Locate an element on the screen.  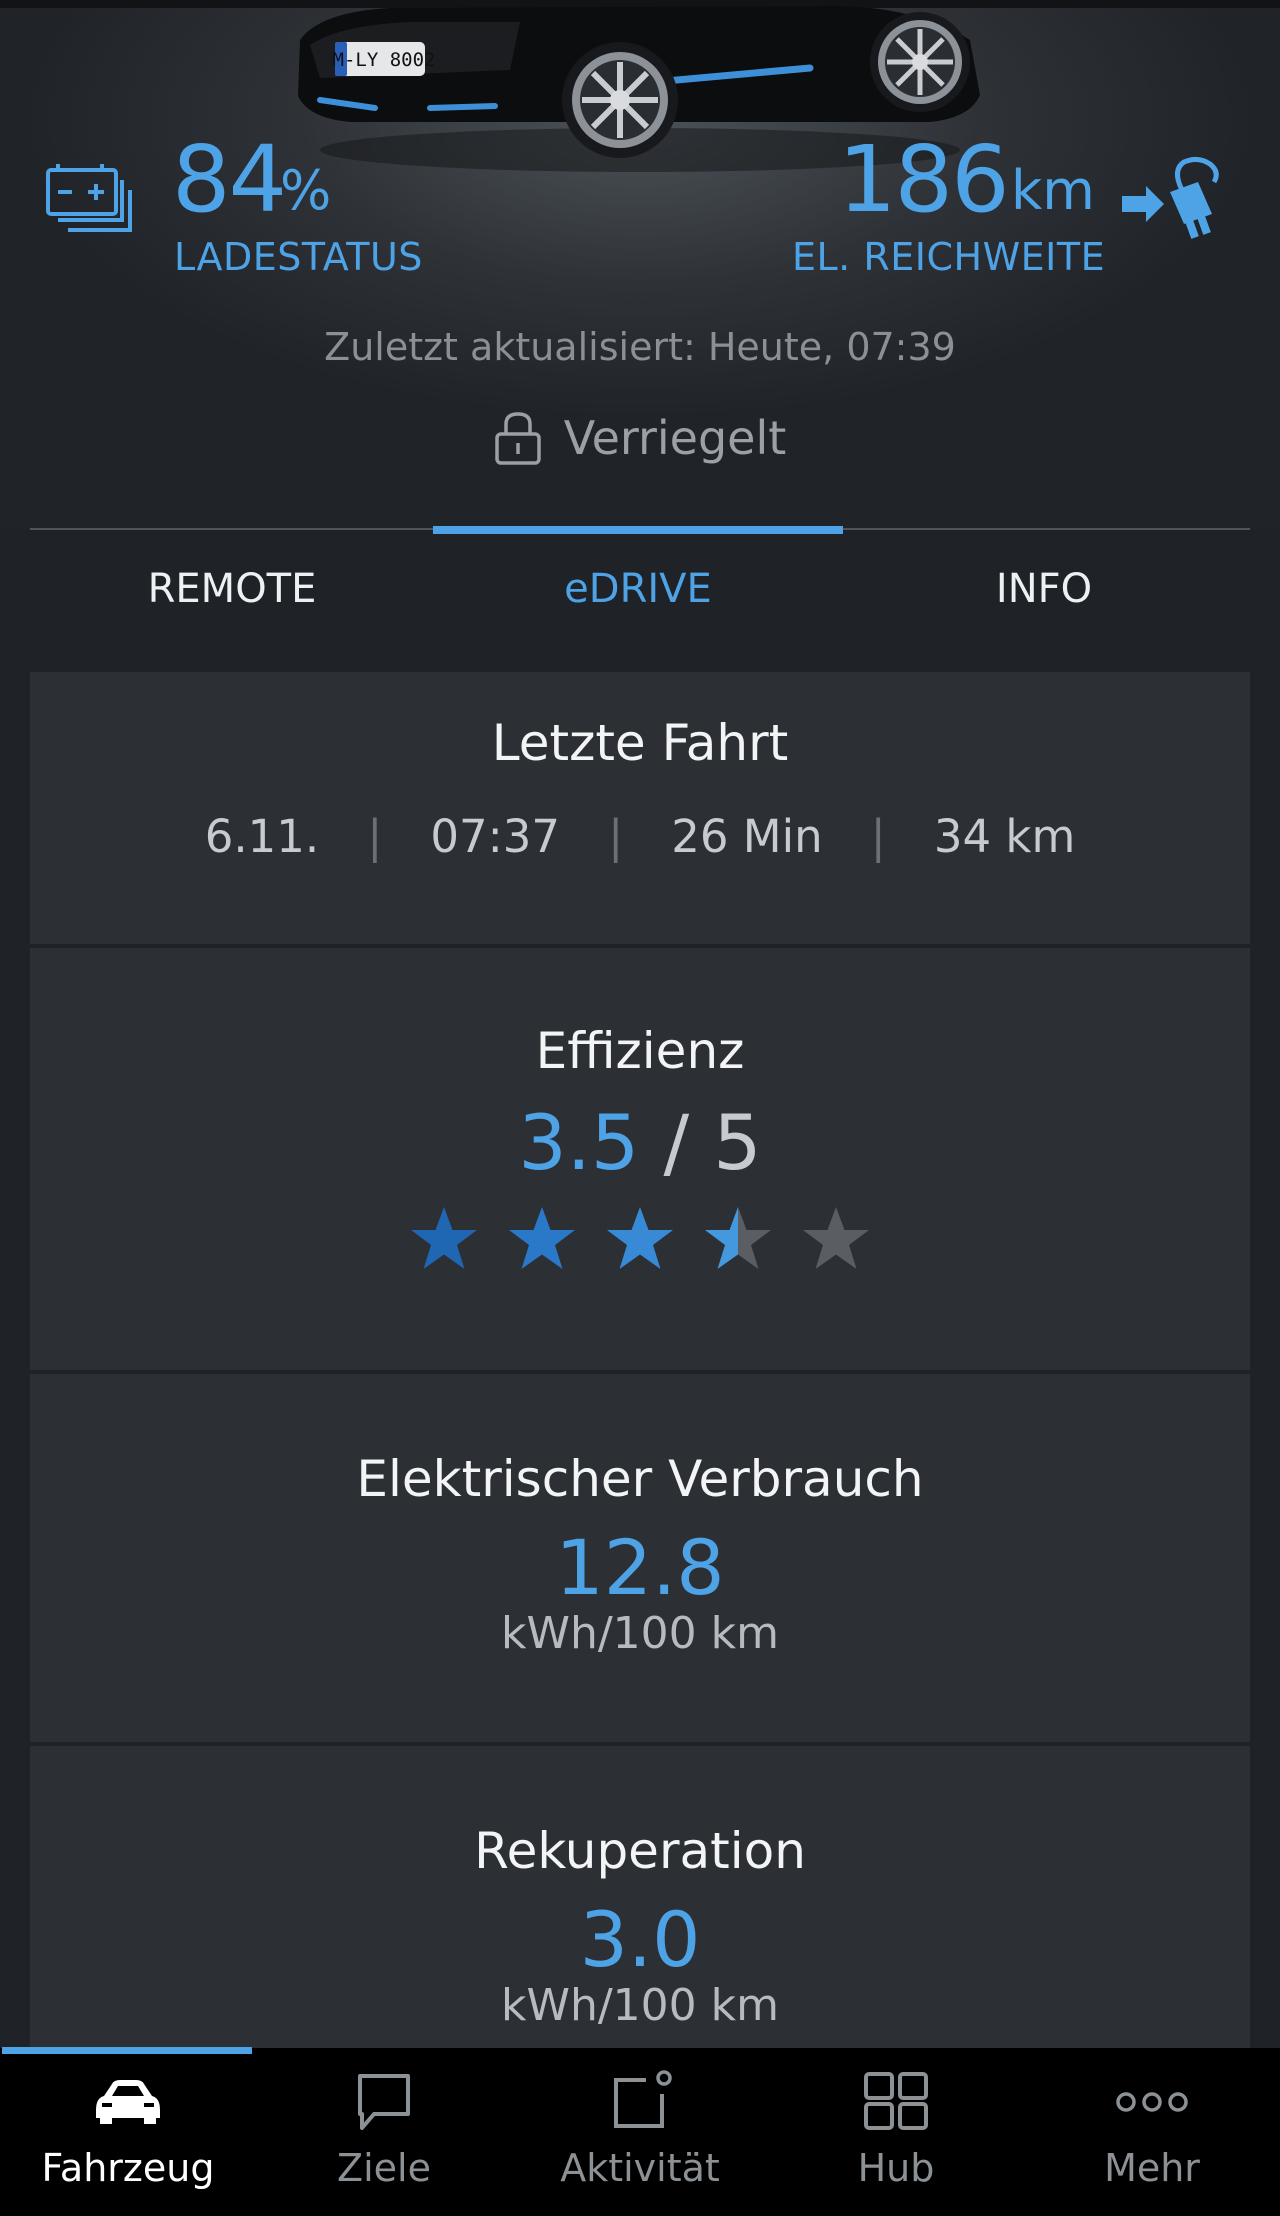
nav-item-aktivitaet: Aktivität is located at coordinates (640, 2130).